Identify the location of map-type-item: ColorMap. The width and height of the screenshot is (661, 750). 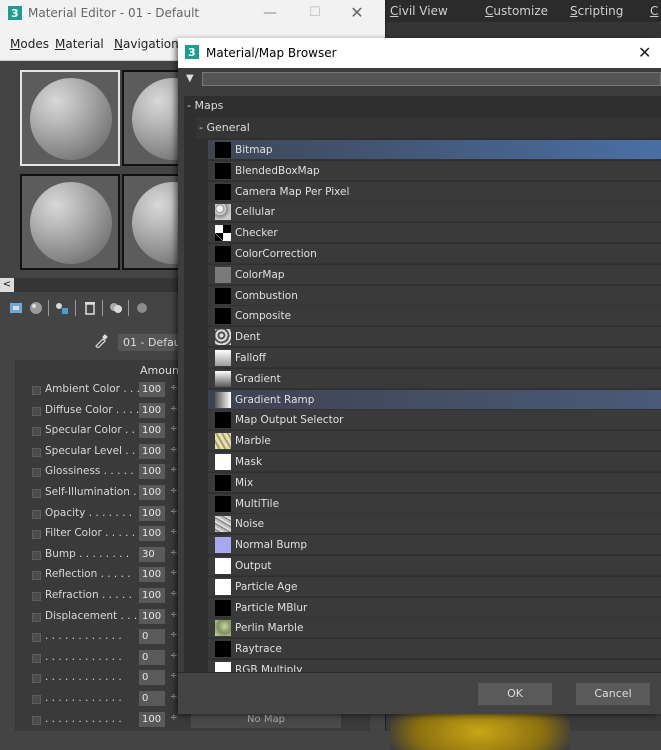
(434, 274).